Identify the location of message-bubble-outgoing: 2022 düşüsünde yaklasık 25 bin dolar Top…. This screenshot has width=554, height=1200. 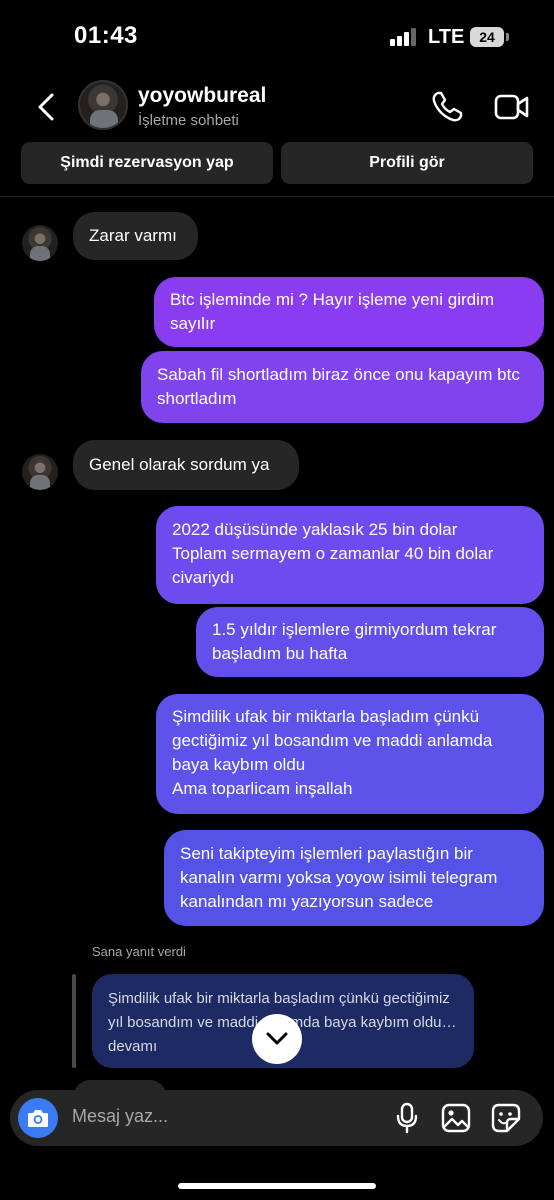
(350, 555).